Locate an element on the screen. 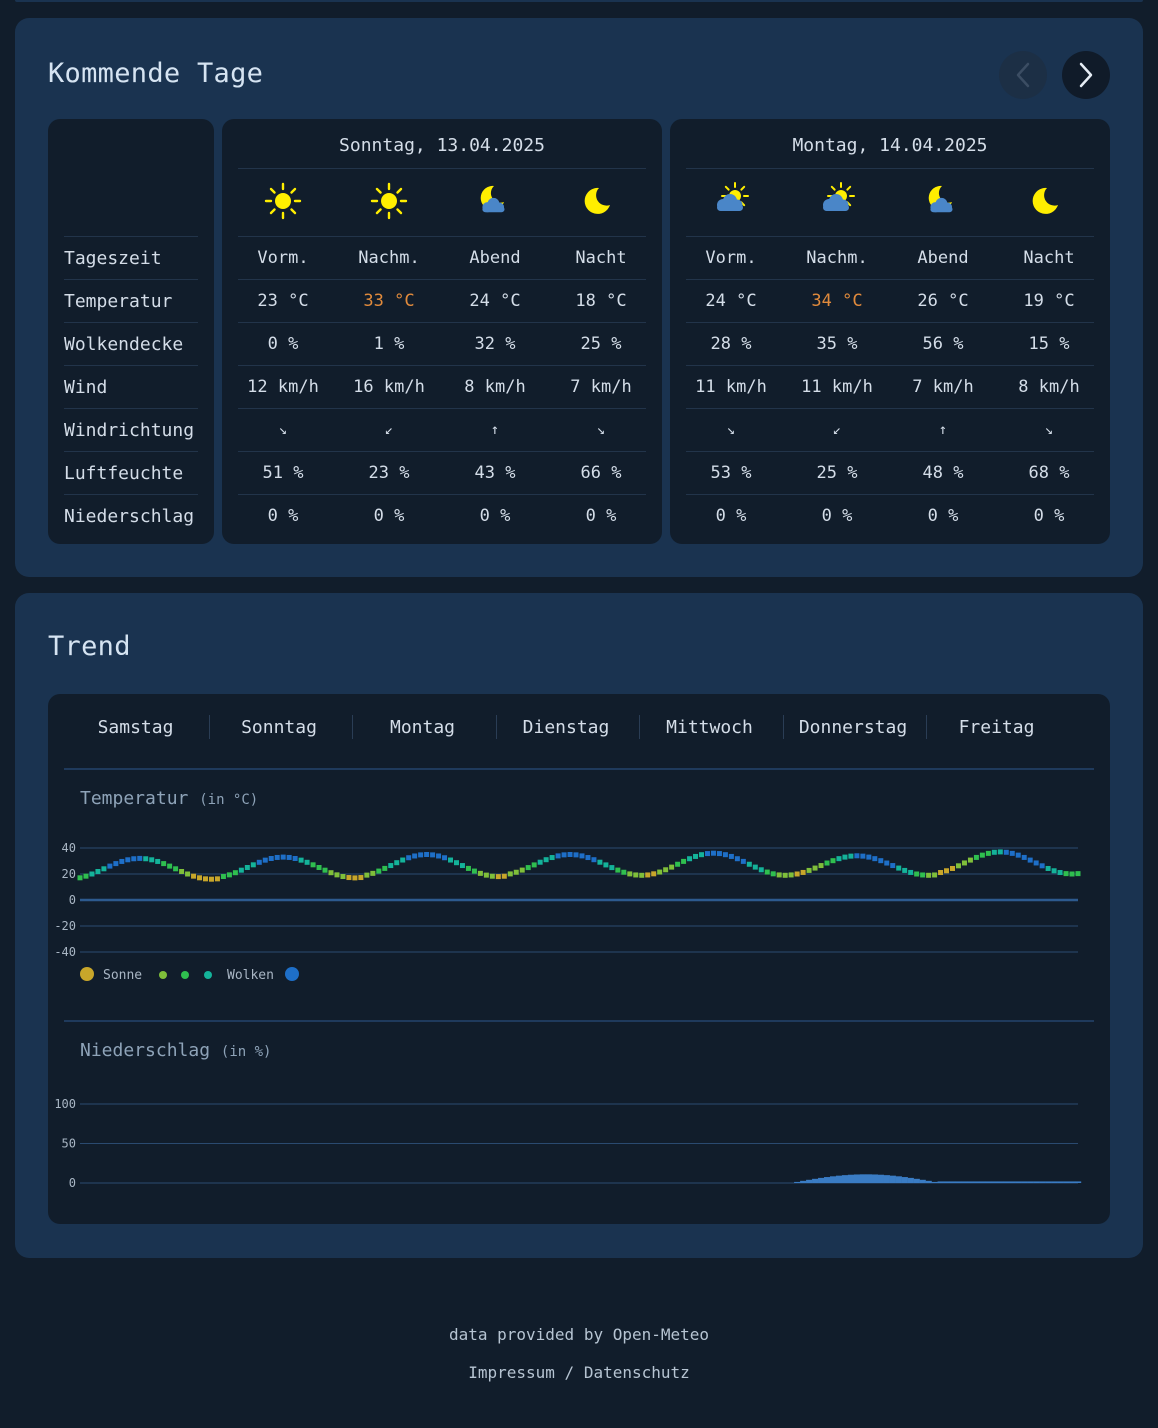 This screenshot has height=1428, width=1158. trend-day-tab: Donnerstag is located at coordinates (853, 727).